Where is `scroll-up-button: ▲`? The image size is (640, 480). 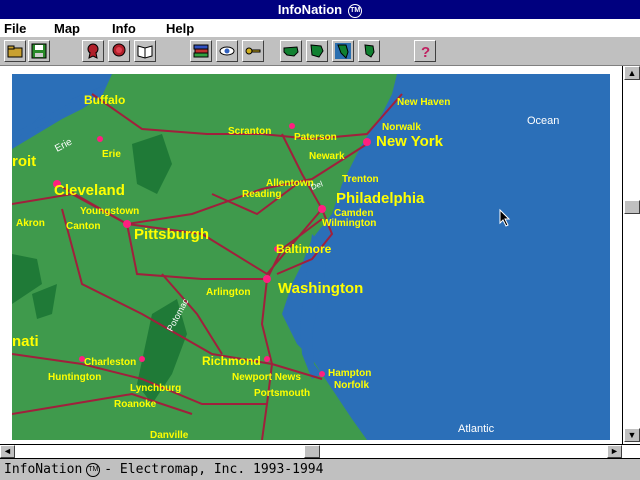
scroll-up-button: ▲ is located at coordinates (632, 73).